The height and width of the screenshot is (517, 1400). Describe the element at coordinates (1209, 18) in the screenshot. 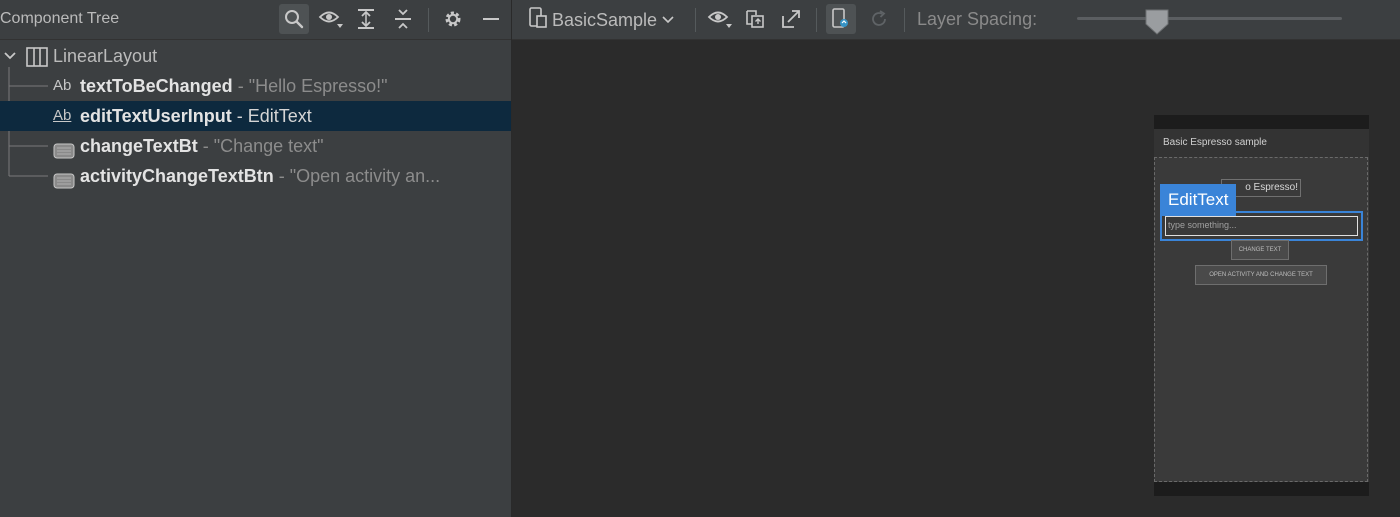

I see `layer-spacing-slider-track` at that location.